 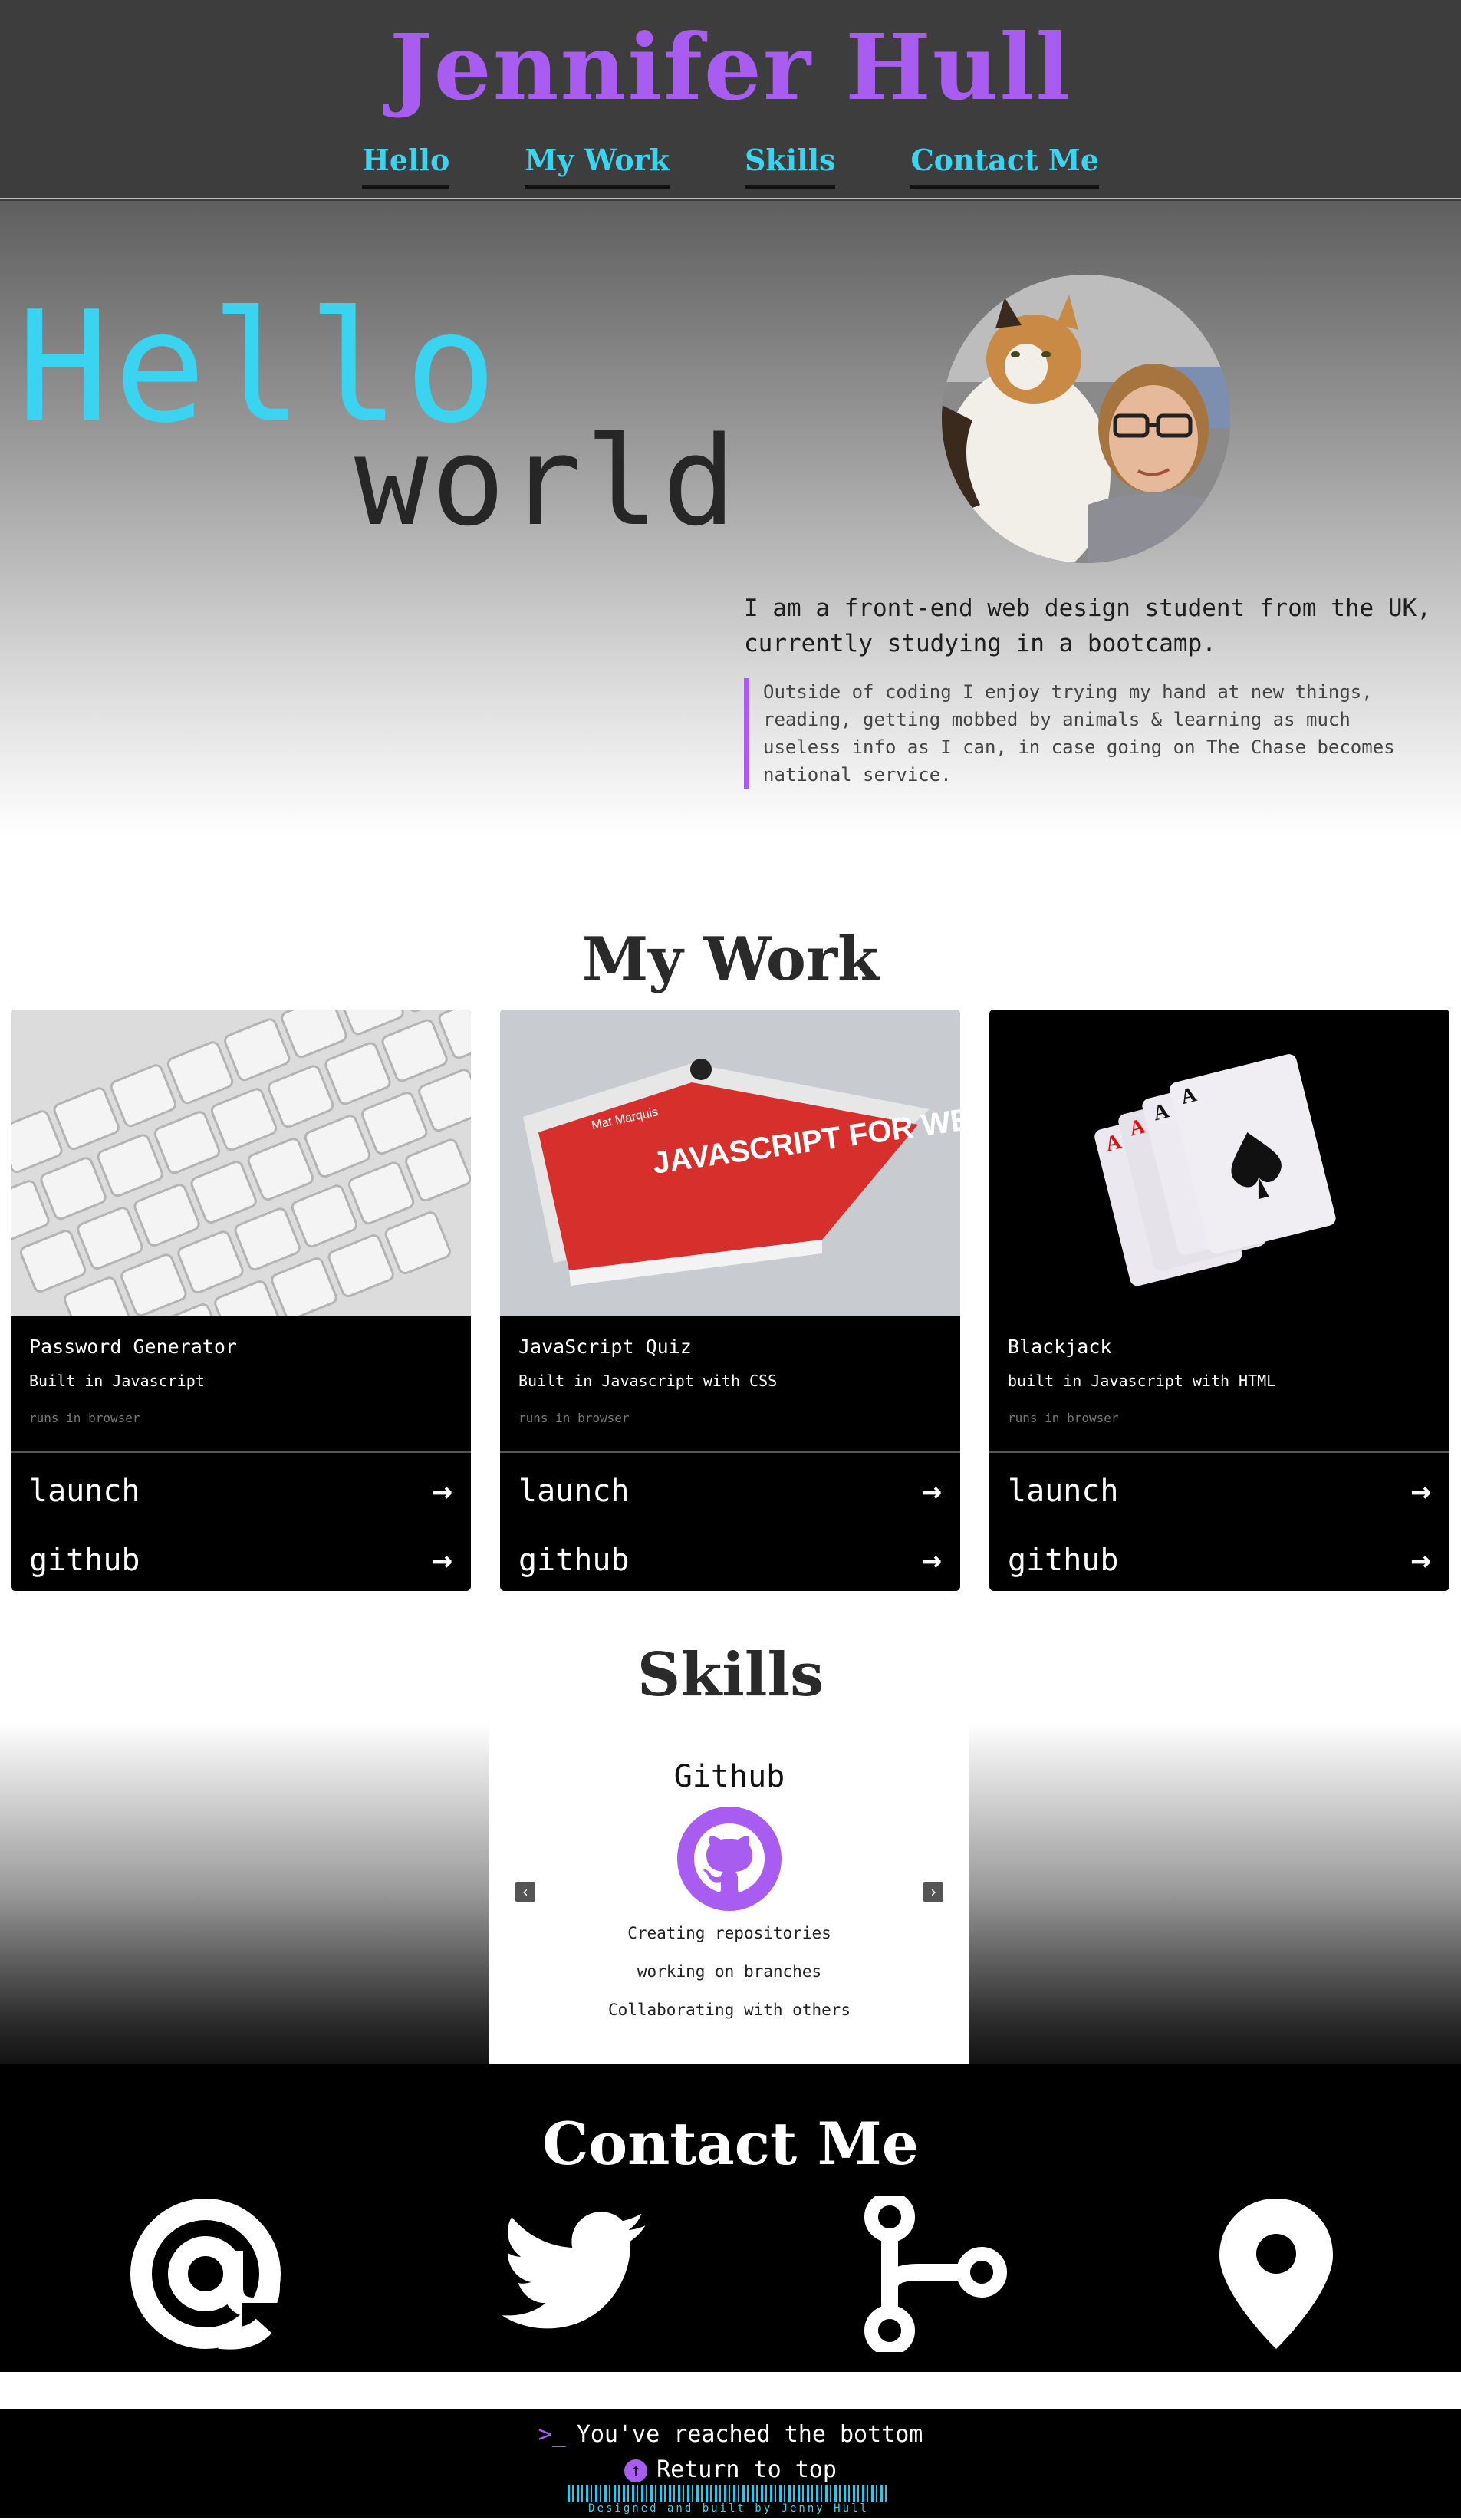 I want to click on github-icon, so click(x=729, y=1859).